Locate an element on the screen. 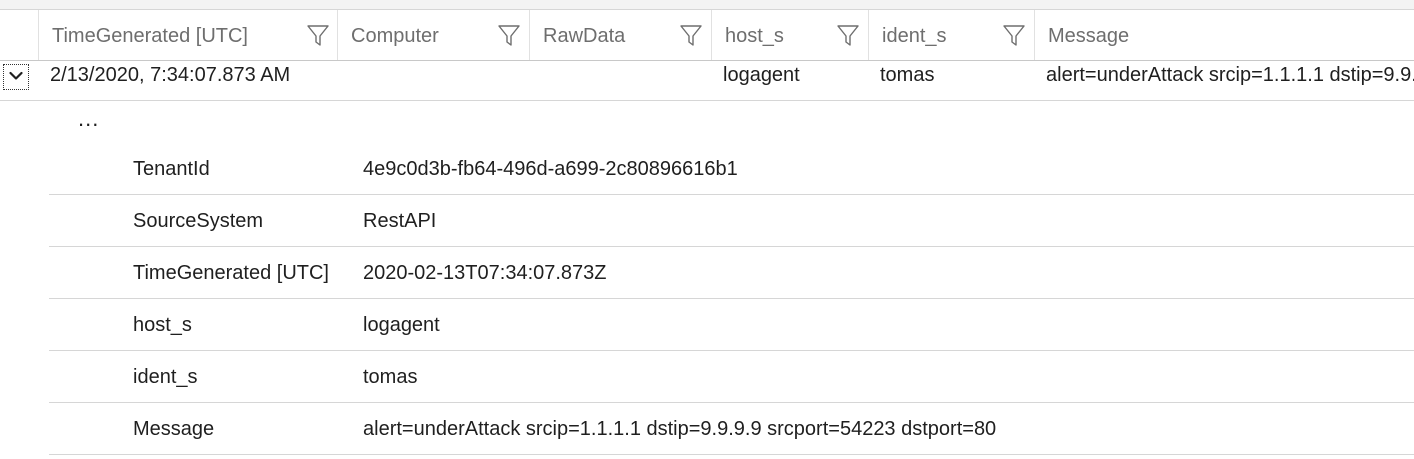 The height and width of the screenshot is (459, 1414). detail-value: logagent is located at coordinates (401, 325).